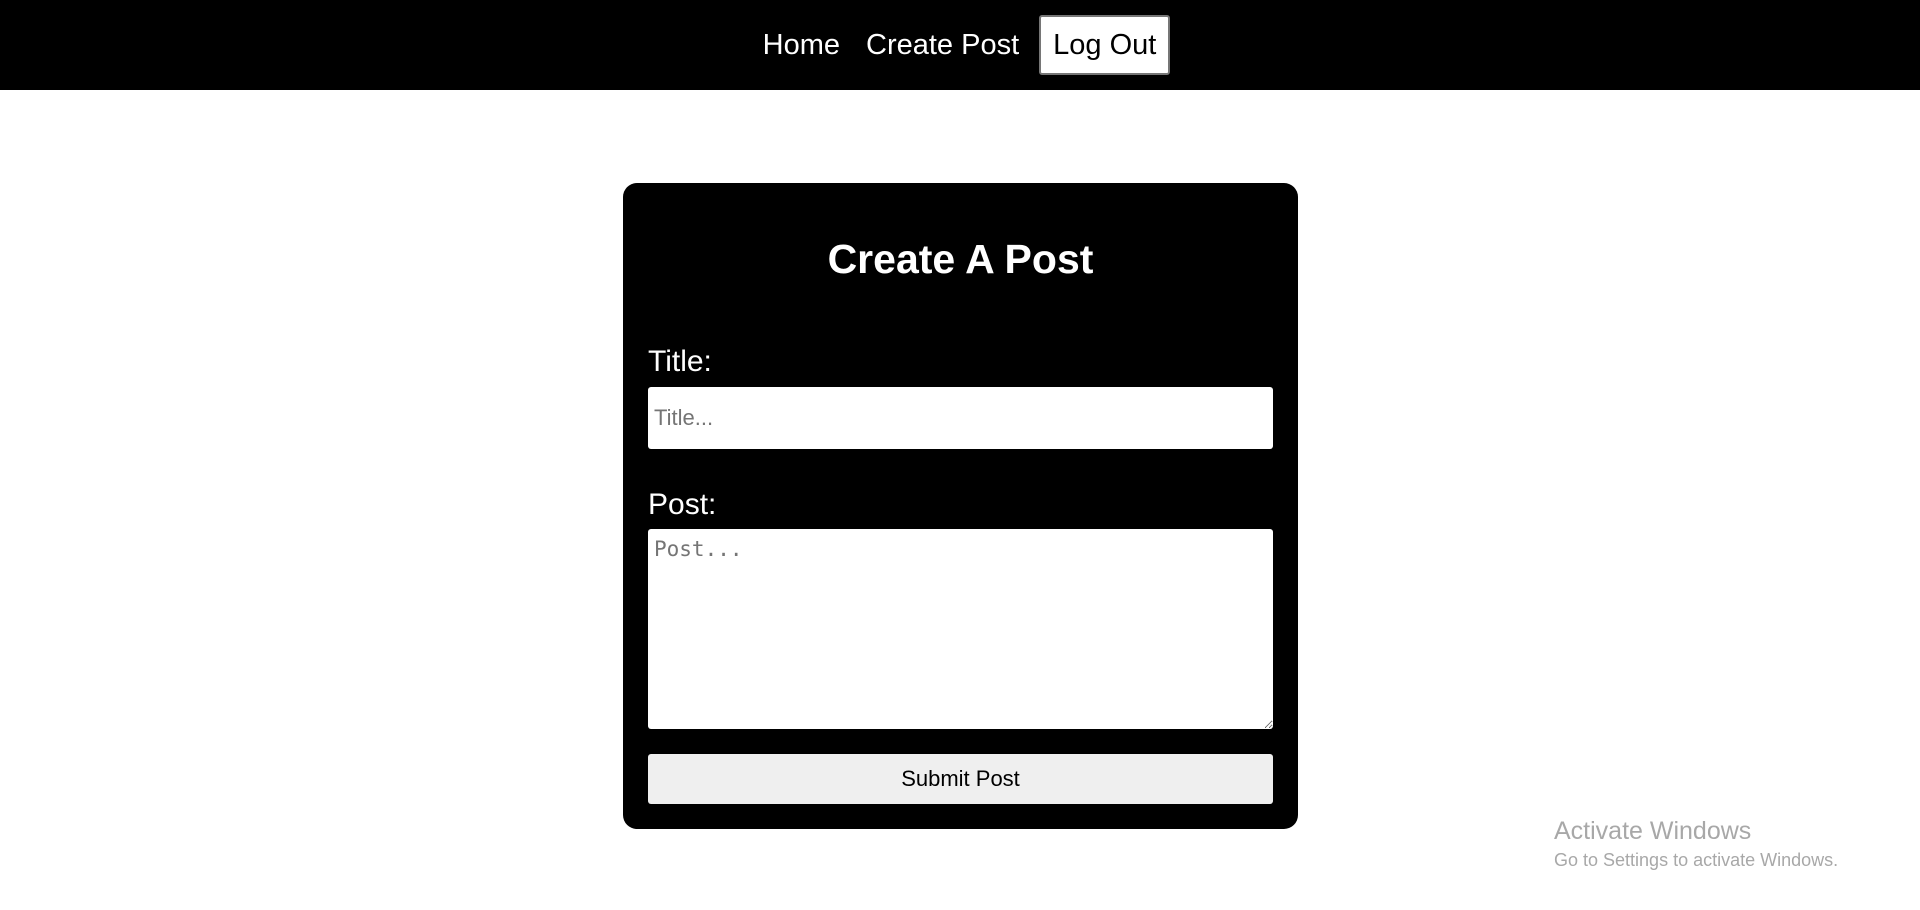 This screenshot has width=1920, height=910. Describe the element at coordinates (682, 504) in the screenshot. I see `post-label: Post:` at that location.